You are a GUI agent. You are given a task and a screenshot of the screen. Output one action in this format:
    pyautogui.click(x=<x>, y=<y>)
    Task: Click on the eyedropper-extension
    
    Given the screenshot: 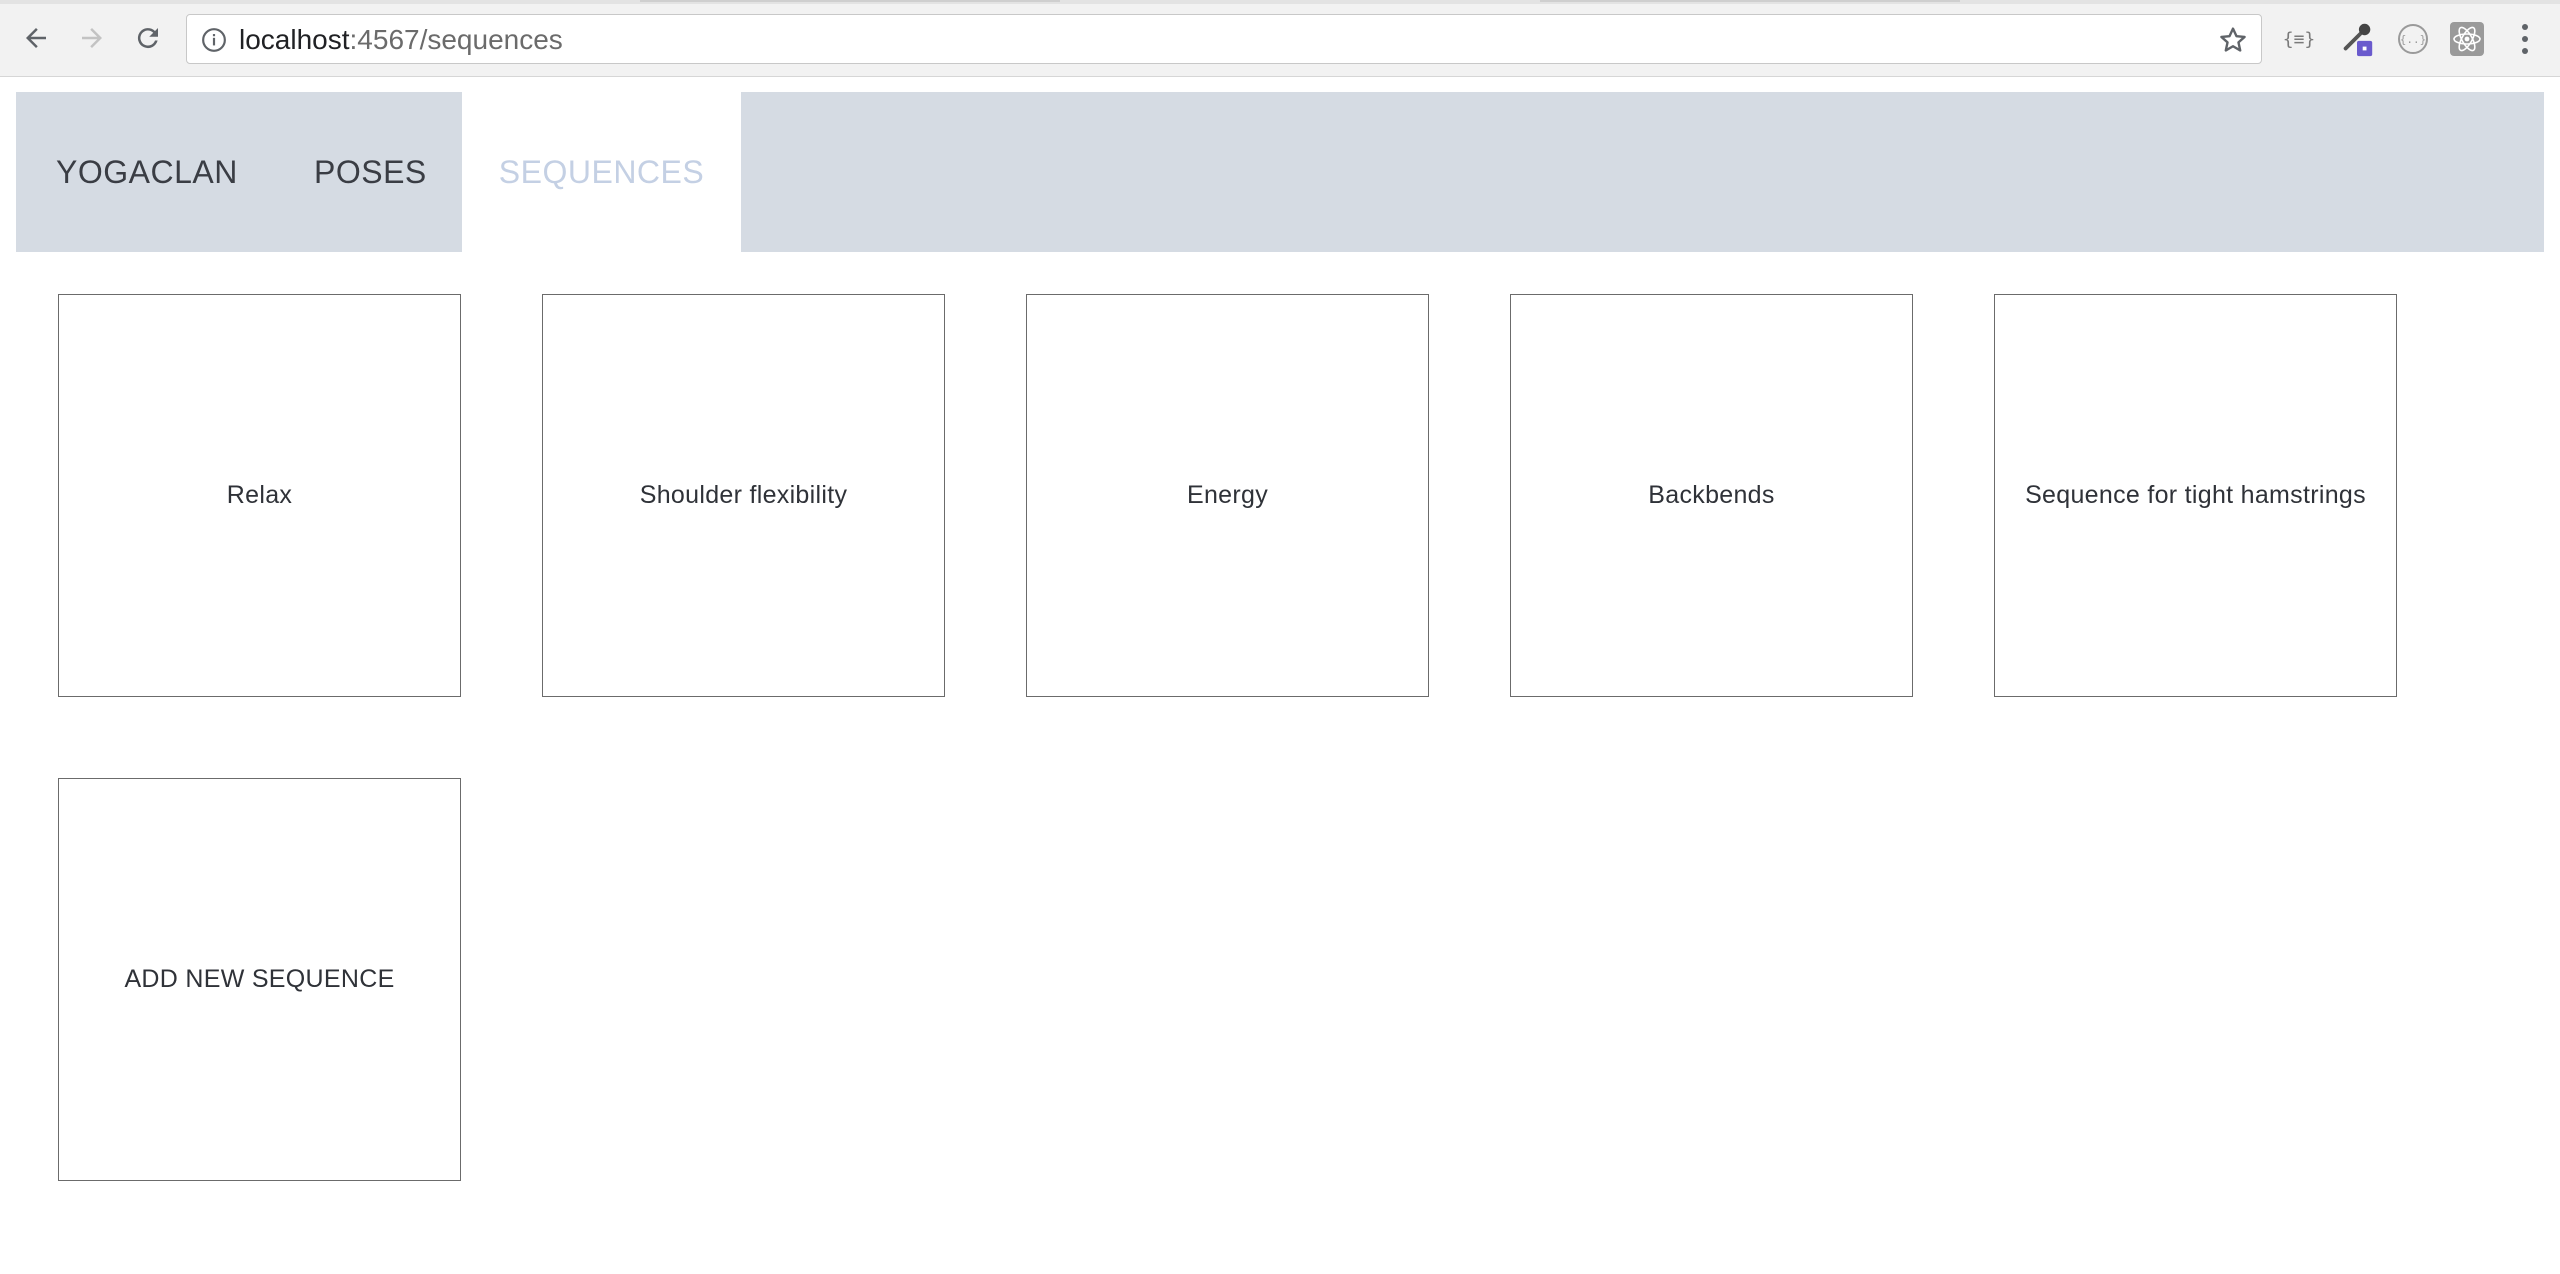 What is the action you would take?
    pyautogui.click(x=2357, y=39)
    